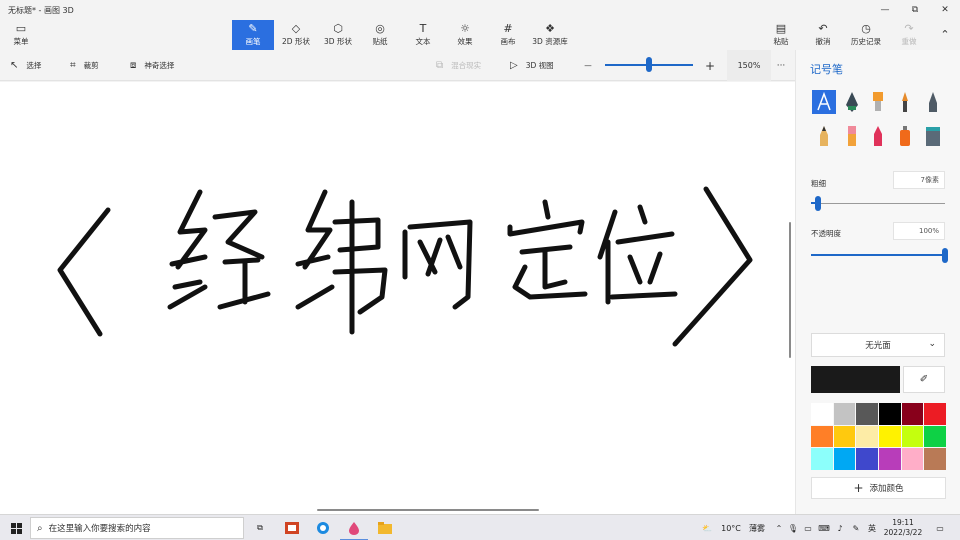 This screenshot has height=540, width=960. What do you see at coordinates (878, 345) in the screenshot?
I see `finish-dropdown: 无光面 ⌄` at bounding box center [878, 345].